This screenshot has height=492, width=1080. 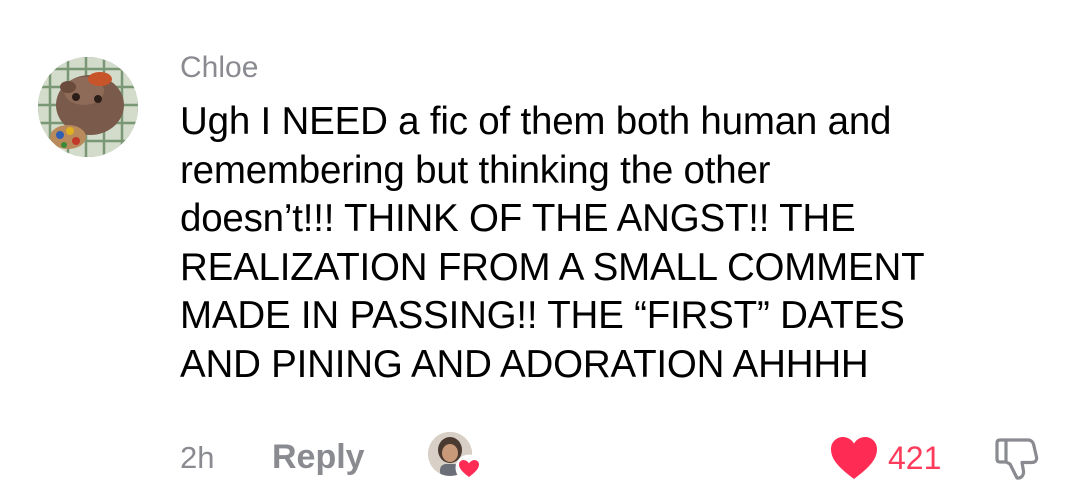 I want to click on comment-text-line: REALIZATION FROM A SMALL COMMENT, so click(x=552, y=267).